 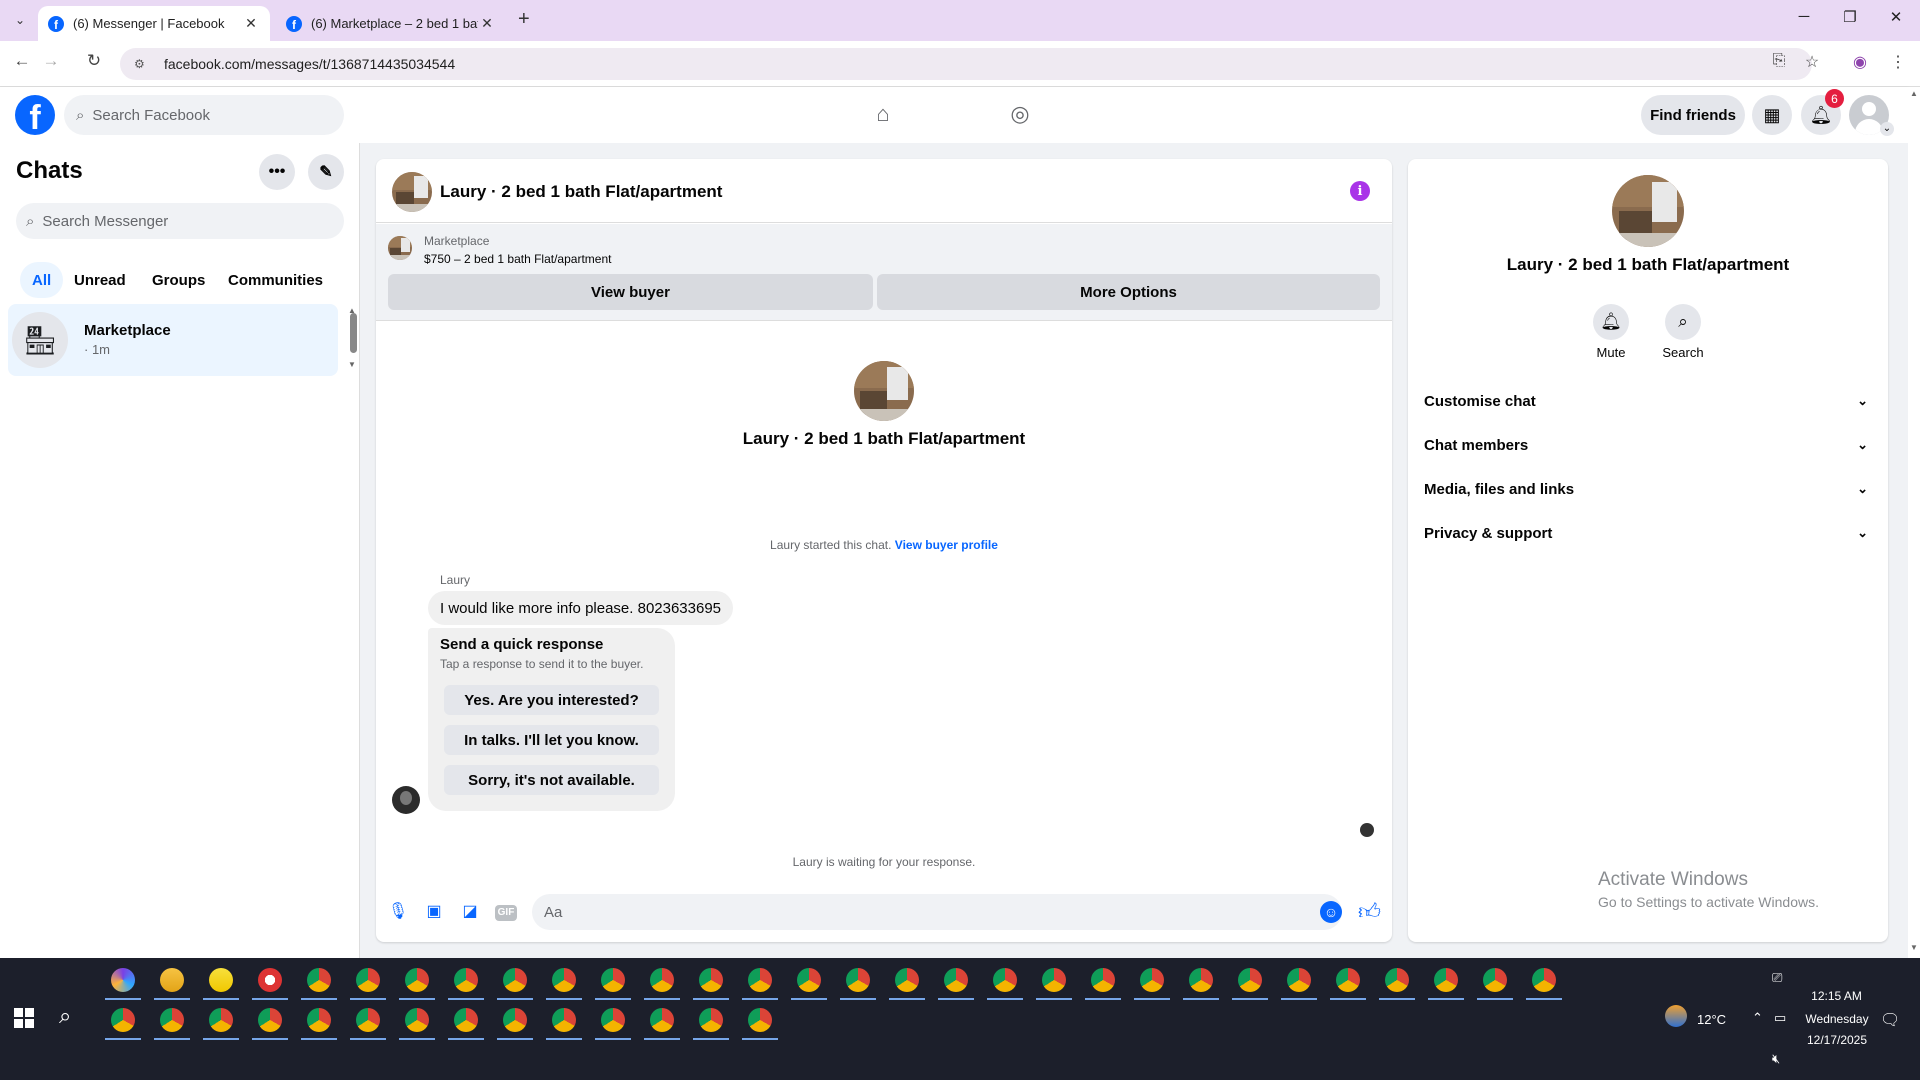 What do you see at coordinates (277, 172) in the screenshot?
I see `chat-options-icon: •••` at bounding box center [277, 172].